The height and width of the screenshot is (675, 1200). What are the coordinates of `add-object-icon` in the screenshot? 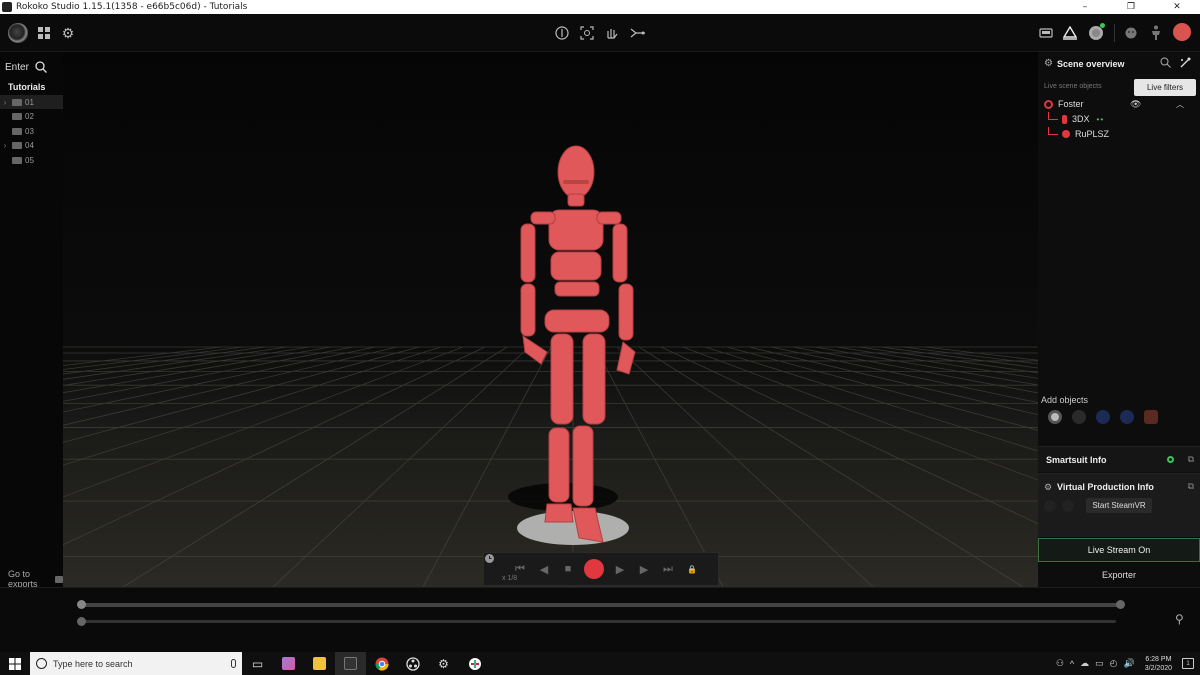 It's located at (1151, 417).